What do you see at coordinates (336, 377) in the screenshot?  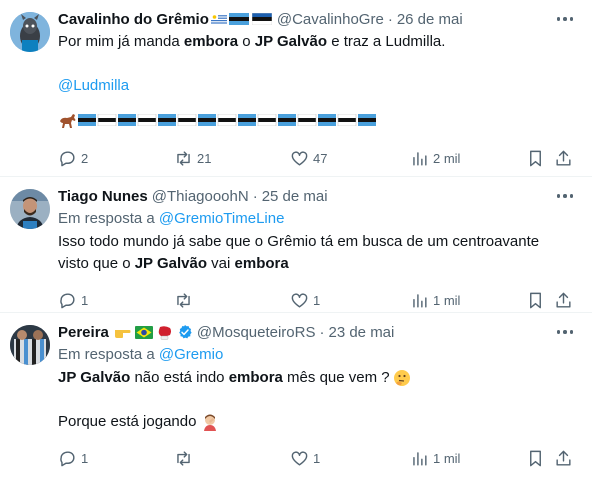 I see `text-segment: mês que vem ?` at bounding box center [336, 377].